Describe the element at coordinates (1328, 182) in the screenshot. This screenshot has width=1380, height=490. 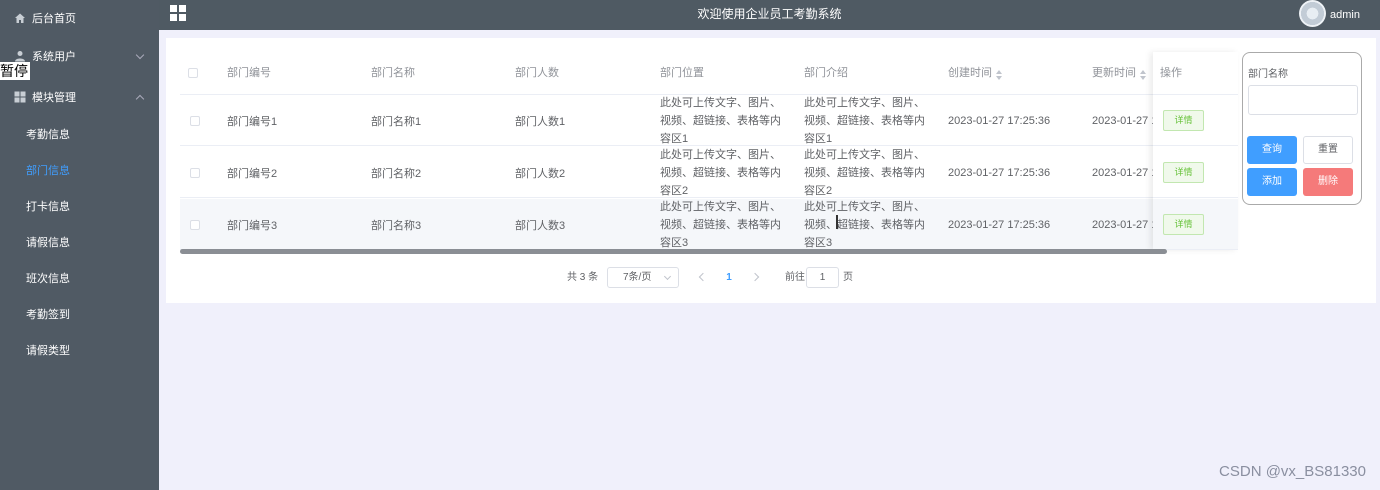
I see `delete-button: 删除` at that location.